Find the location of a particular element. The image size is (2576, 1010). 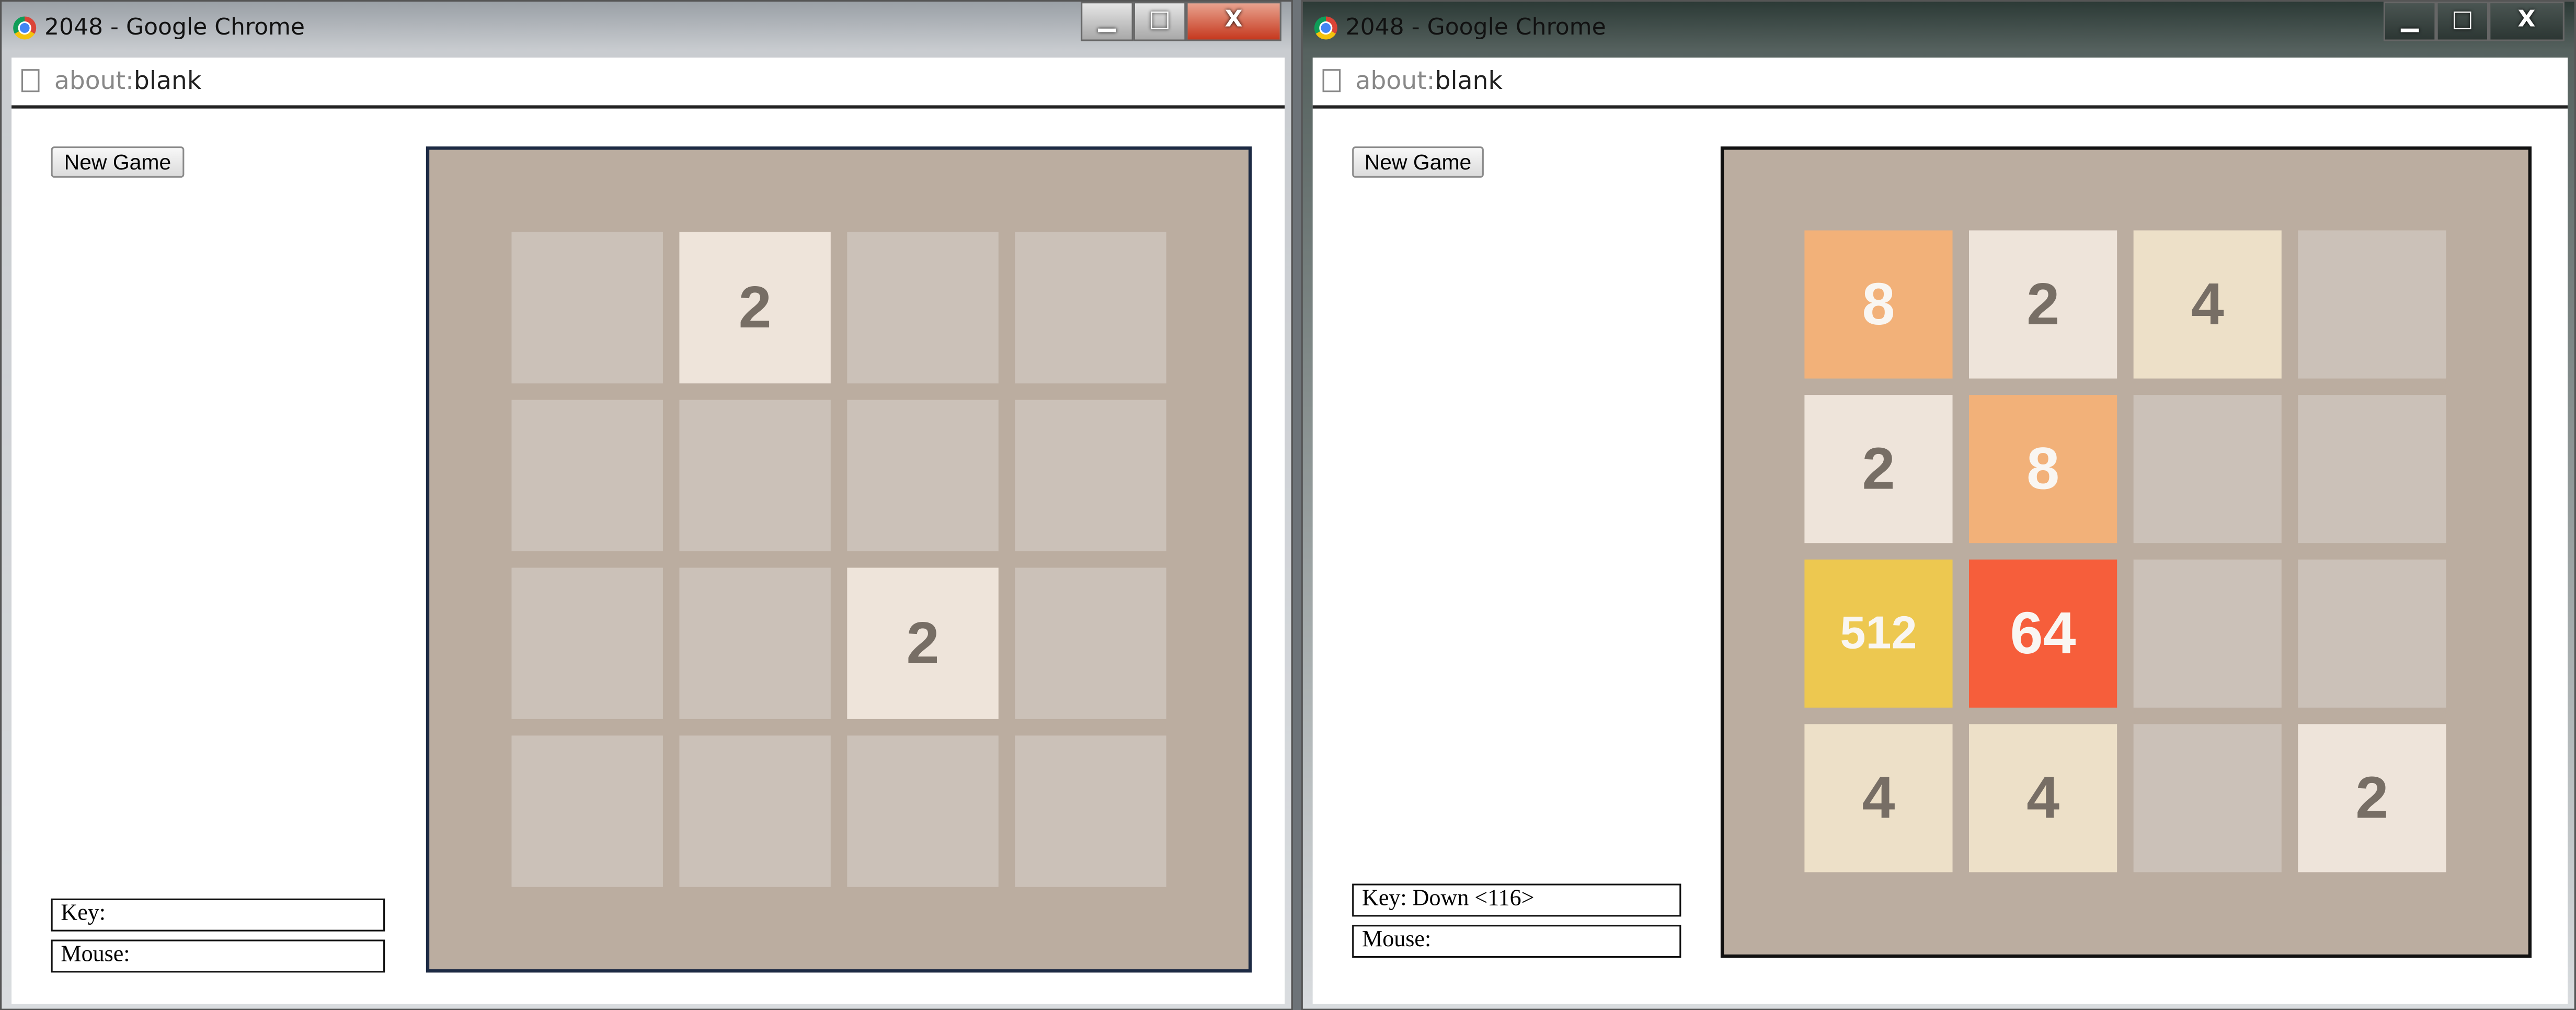

tile-512: 512 is located at coordinates (1878, 633).